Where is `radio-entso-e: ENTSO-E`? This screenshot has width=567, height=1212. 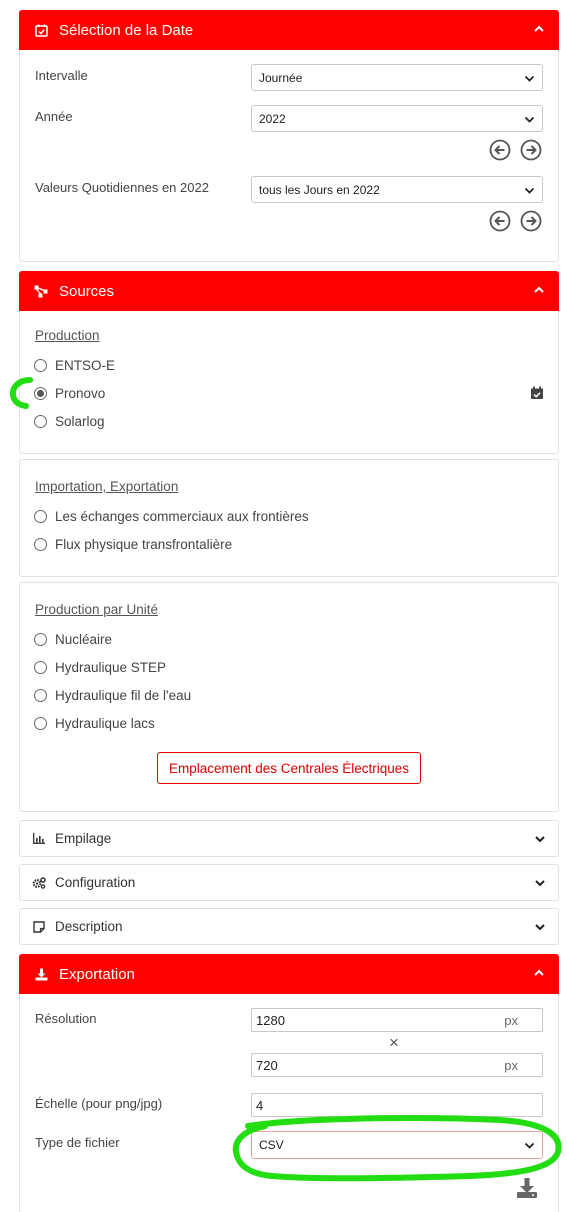
radio-entso-e: ENTSO-E is located at coordinates (74, 365).